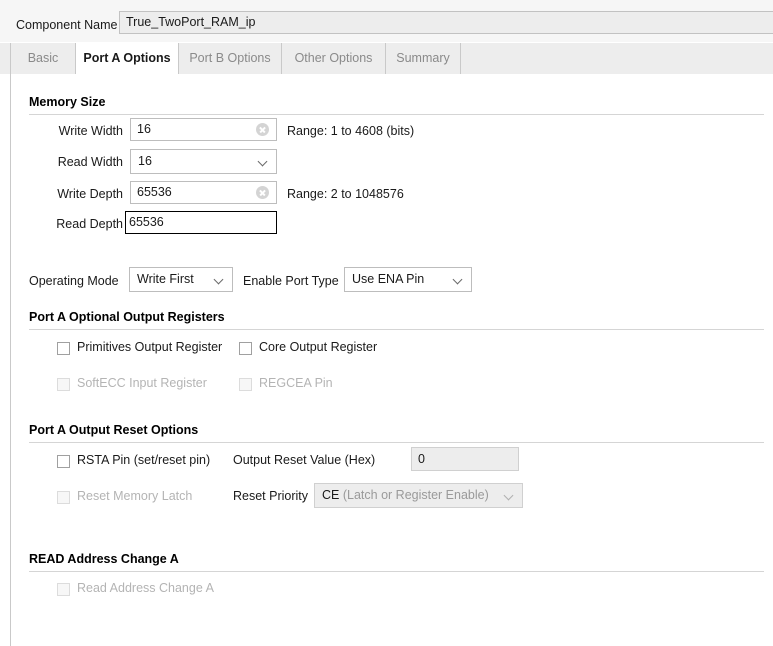 The image size is (773, 646). I want to click on output-reset-value-label: Output Reset Value (Hex), so click(304, 460).